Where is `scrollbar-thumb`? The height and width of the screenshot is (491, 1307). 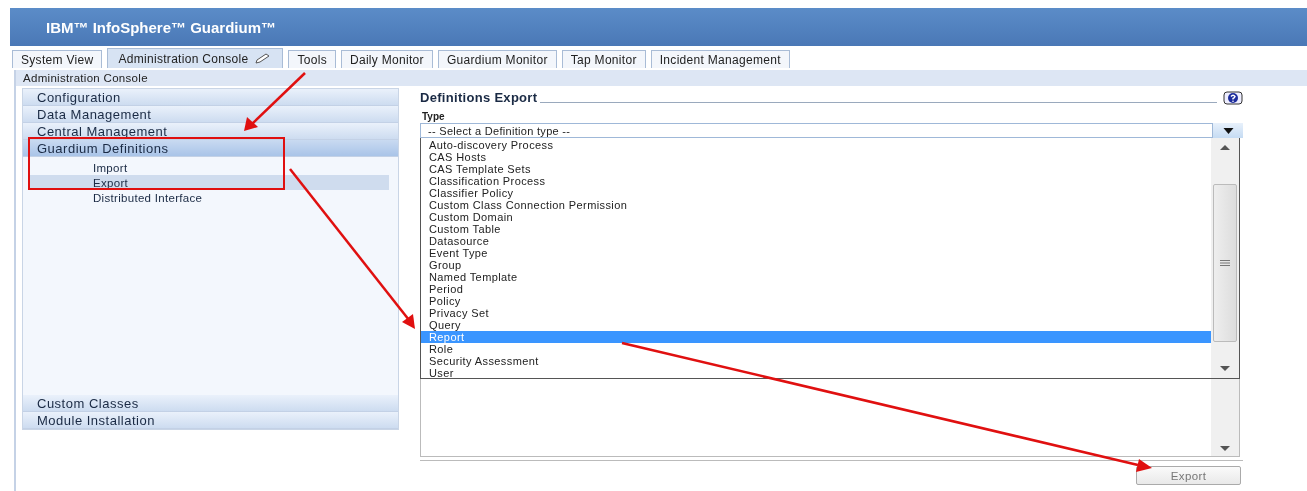 scrollbar-thumb is located at coordinates (1225, 263).